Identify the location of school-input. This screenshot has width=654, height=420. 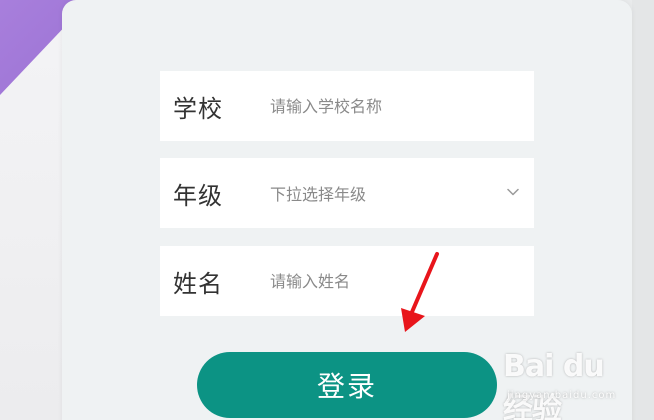
(385, 106).